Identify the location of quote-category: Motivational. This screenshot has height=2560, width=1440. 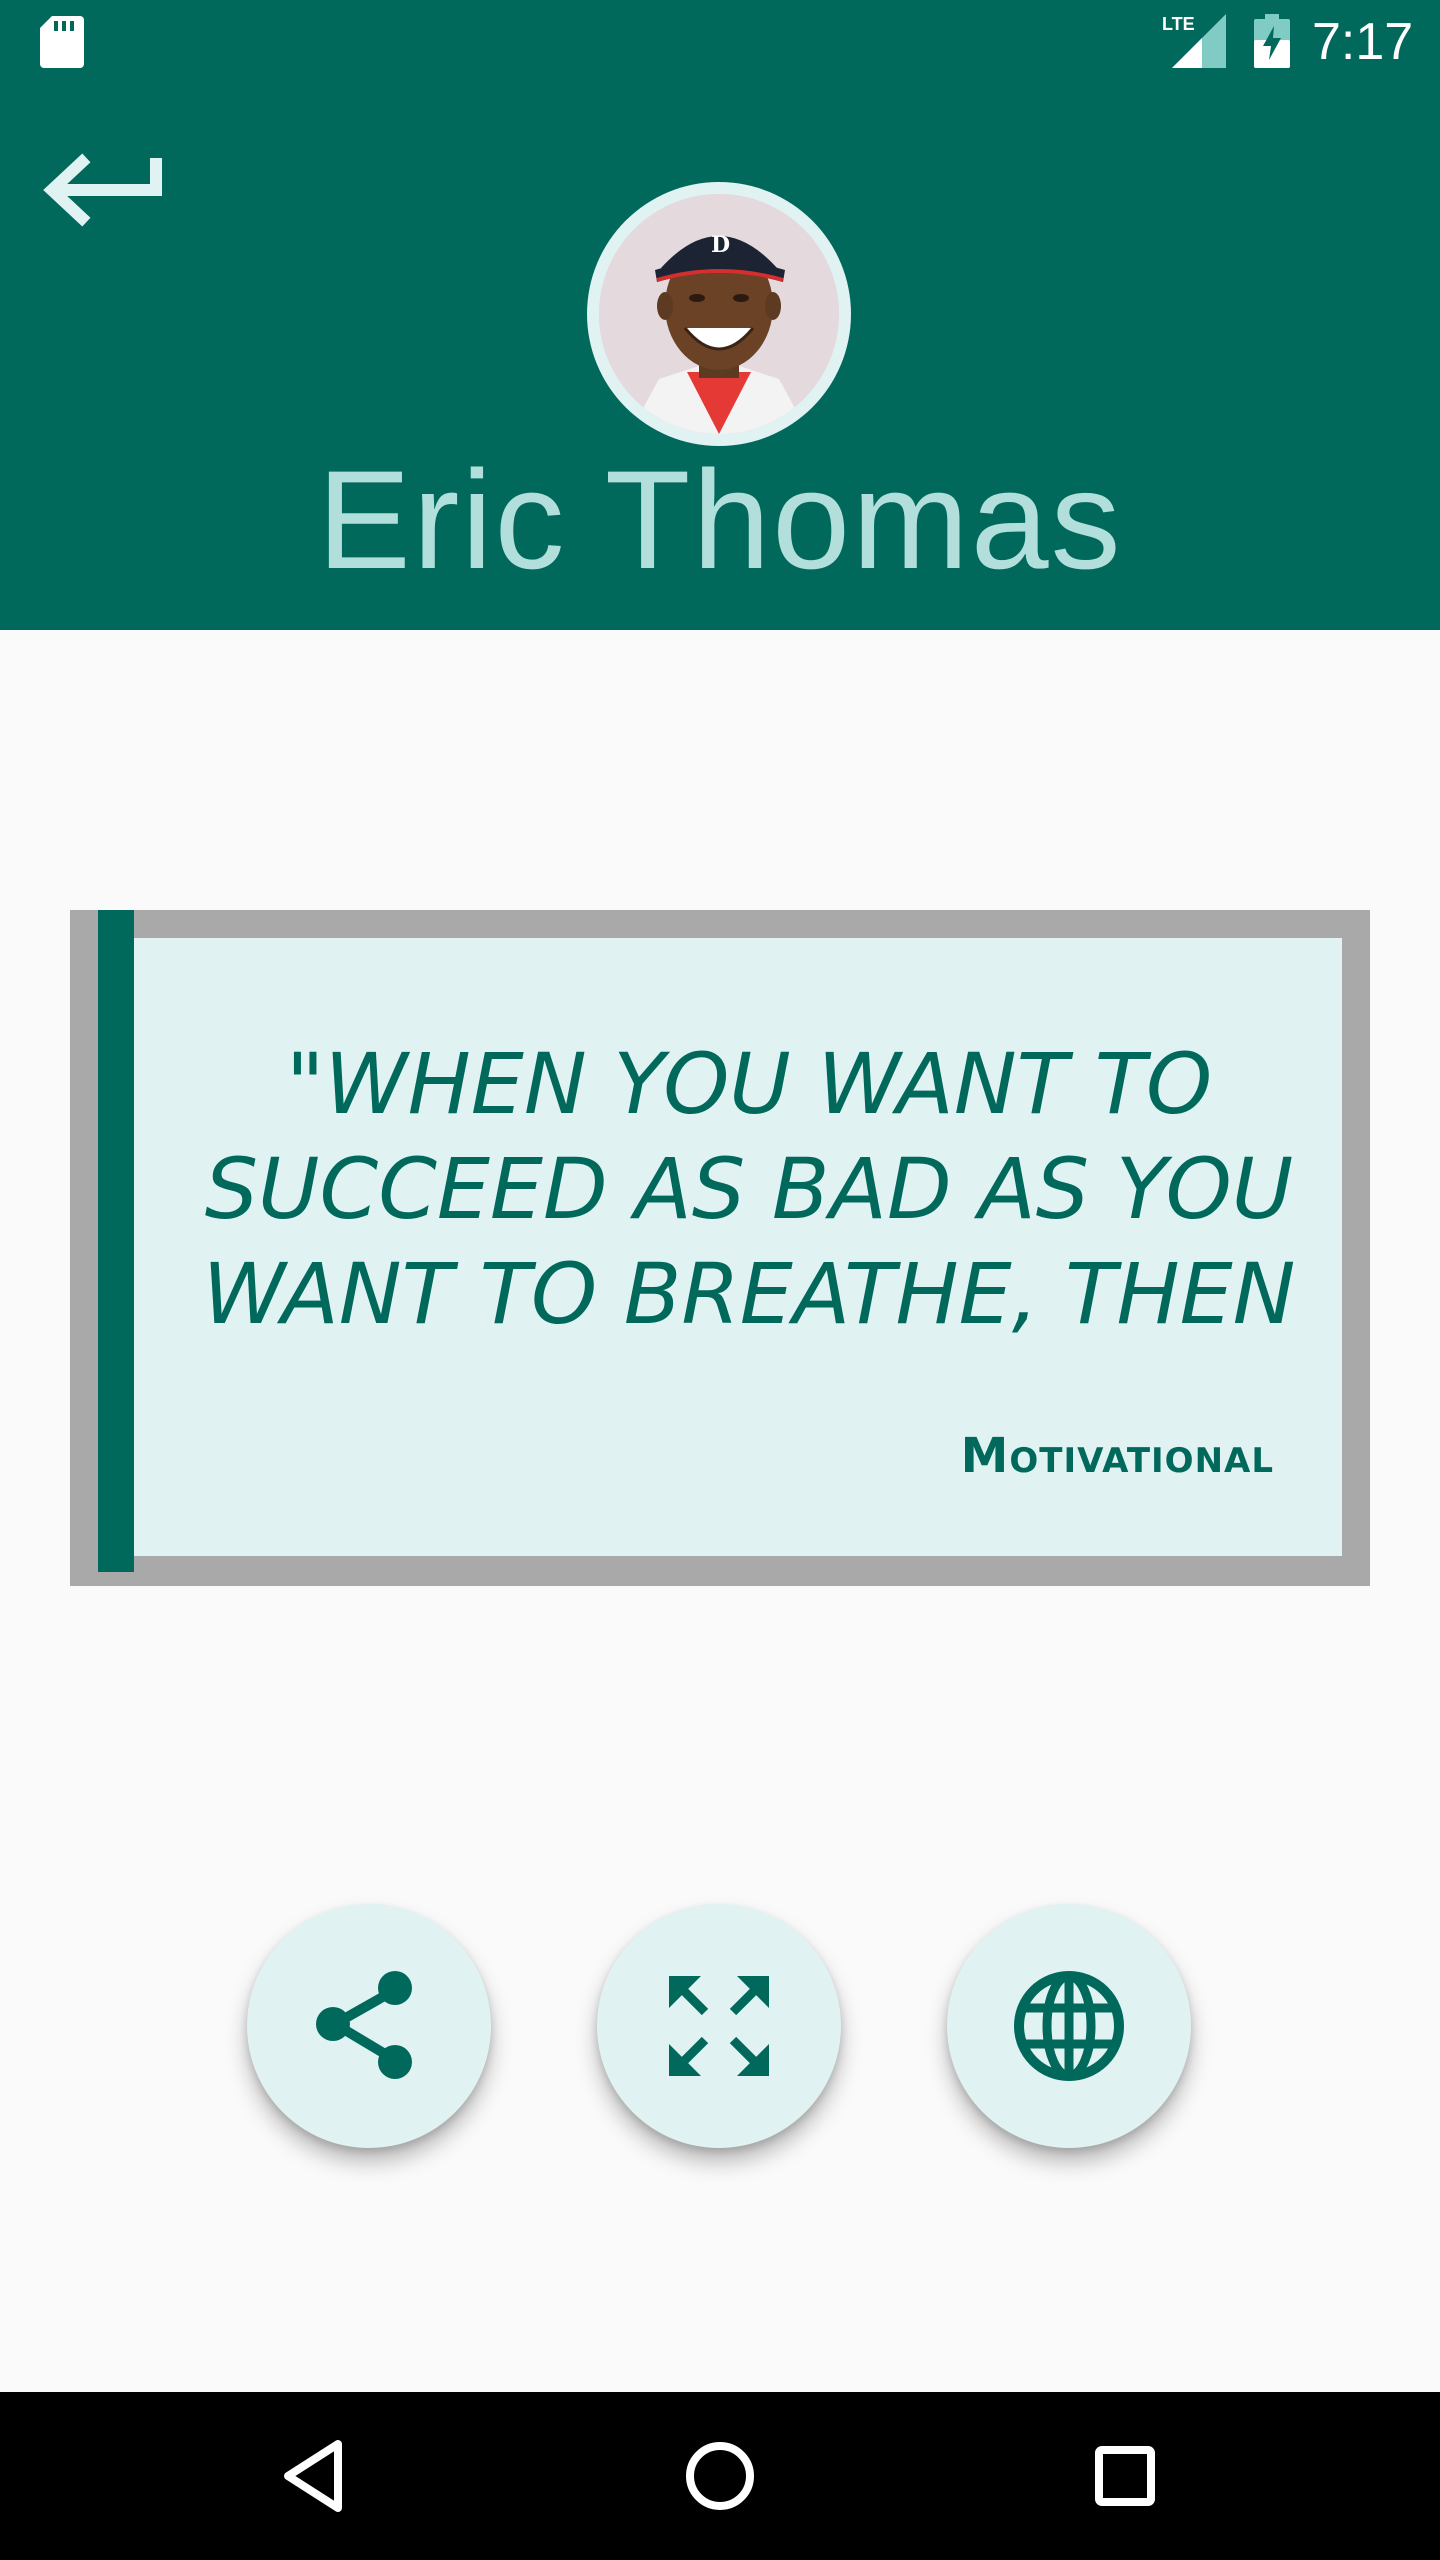
(1117, 1456).